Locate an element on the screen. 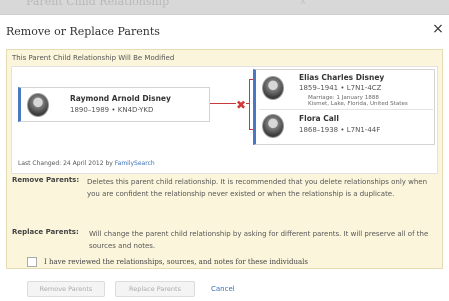  mother-avatar is located at coordinates (273, 126).